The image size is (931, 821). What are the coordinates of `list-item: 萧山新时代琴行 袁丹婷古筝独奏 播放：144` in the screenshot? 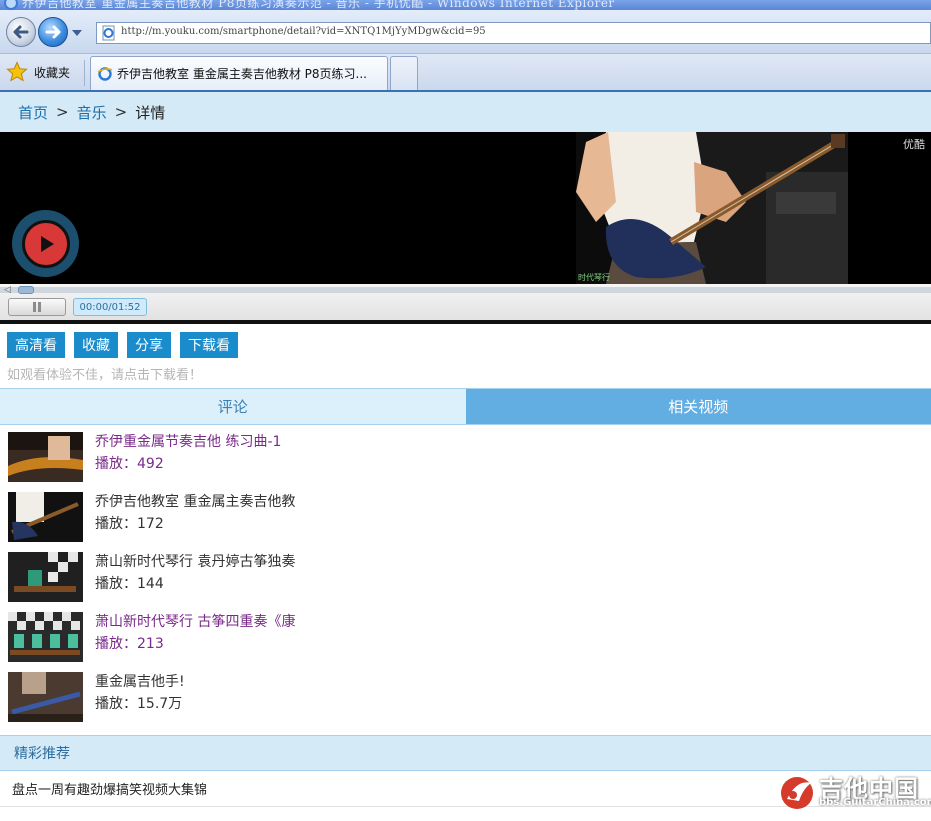 It's located at (465, 581).